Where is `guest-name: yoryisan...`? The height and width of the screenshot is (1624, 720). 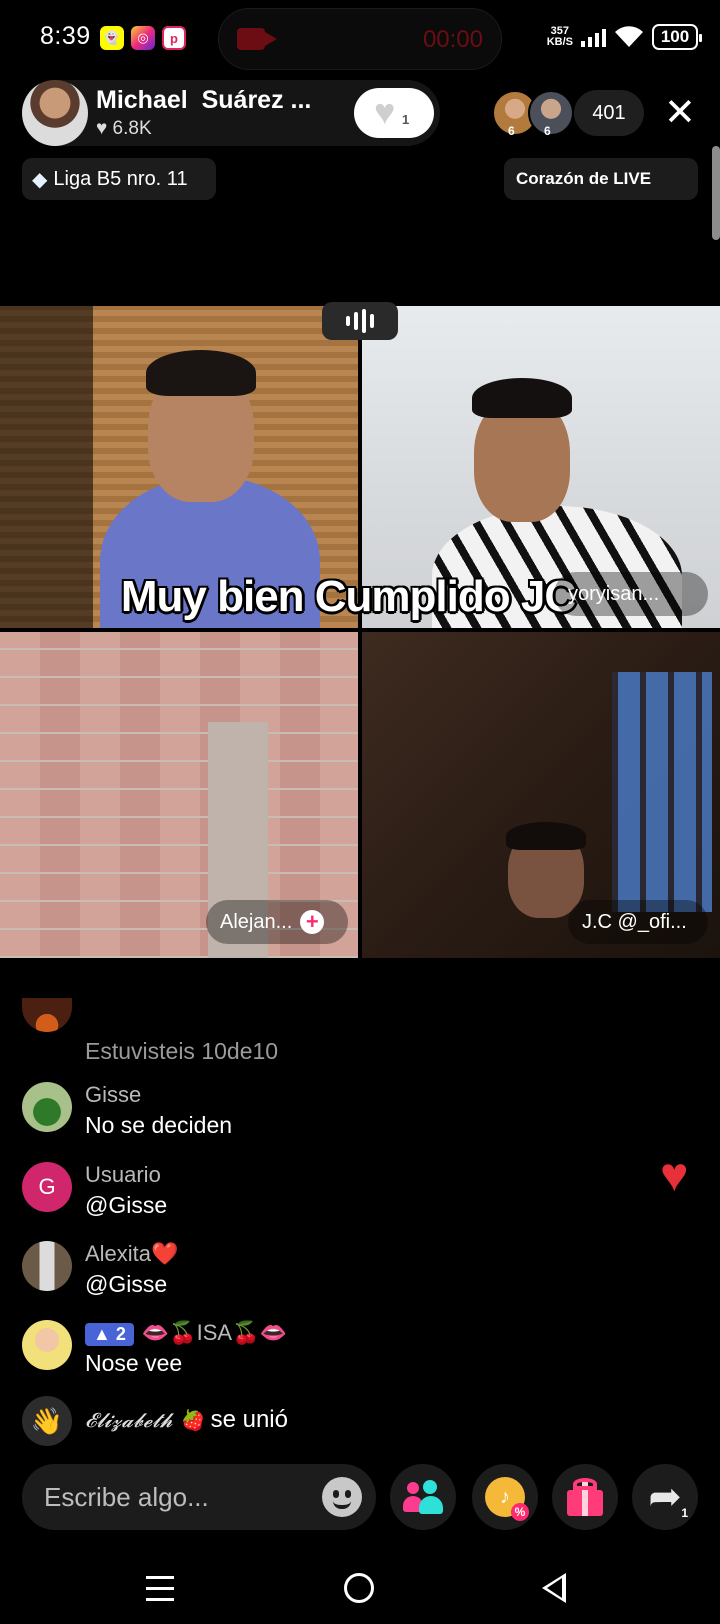 guest-name: yoryisan... is located at coordinates (614, 593).